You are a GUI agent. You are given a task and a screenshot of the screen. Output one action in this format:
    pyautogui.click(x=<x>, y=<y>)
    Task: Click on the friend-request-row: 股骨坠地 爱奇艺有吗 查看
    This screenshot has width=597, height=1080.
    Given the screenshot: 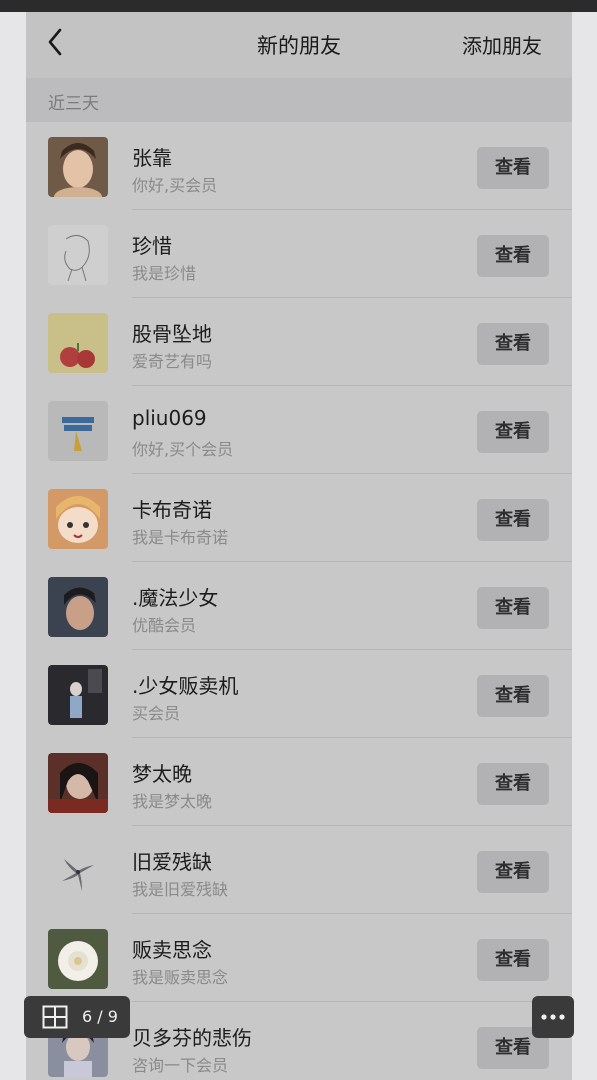 What is the action you would take?
    pyautogui.click(x=299, y=342)
    